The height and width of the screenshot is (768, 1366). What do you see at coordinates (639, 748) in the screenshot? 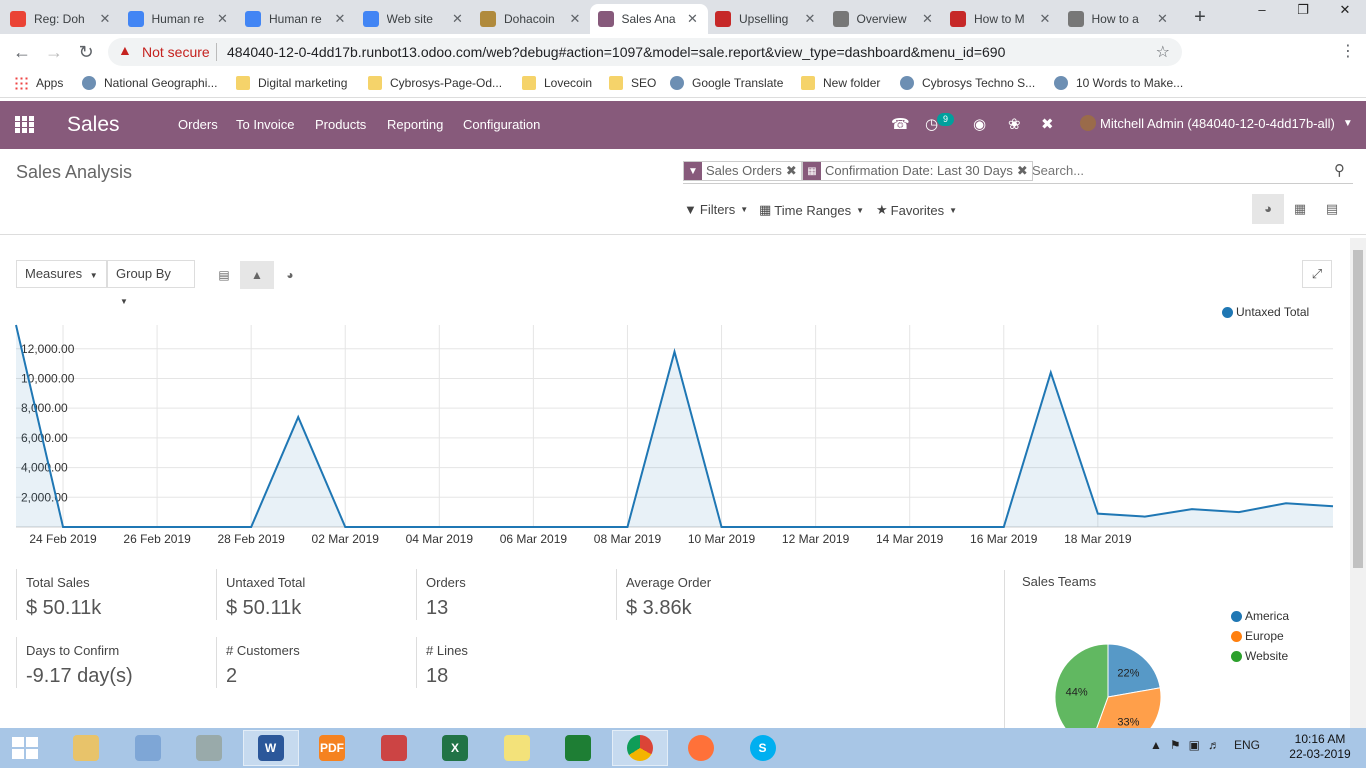
I see `taskbar-chrome` at bounding box center [639, 748].